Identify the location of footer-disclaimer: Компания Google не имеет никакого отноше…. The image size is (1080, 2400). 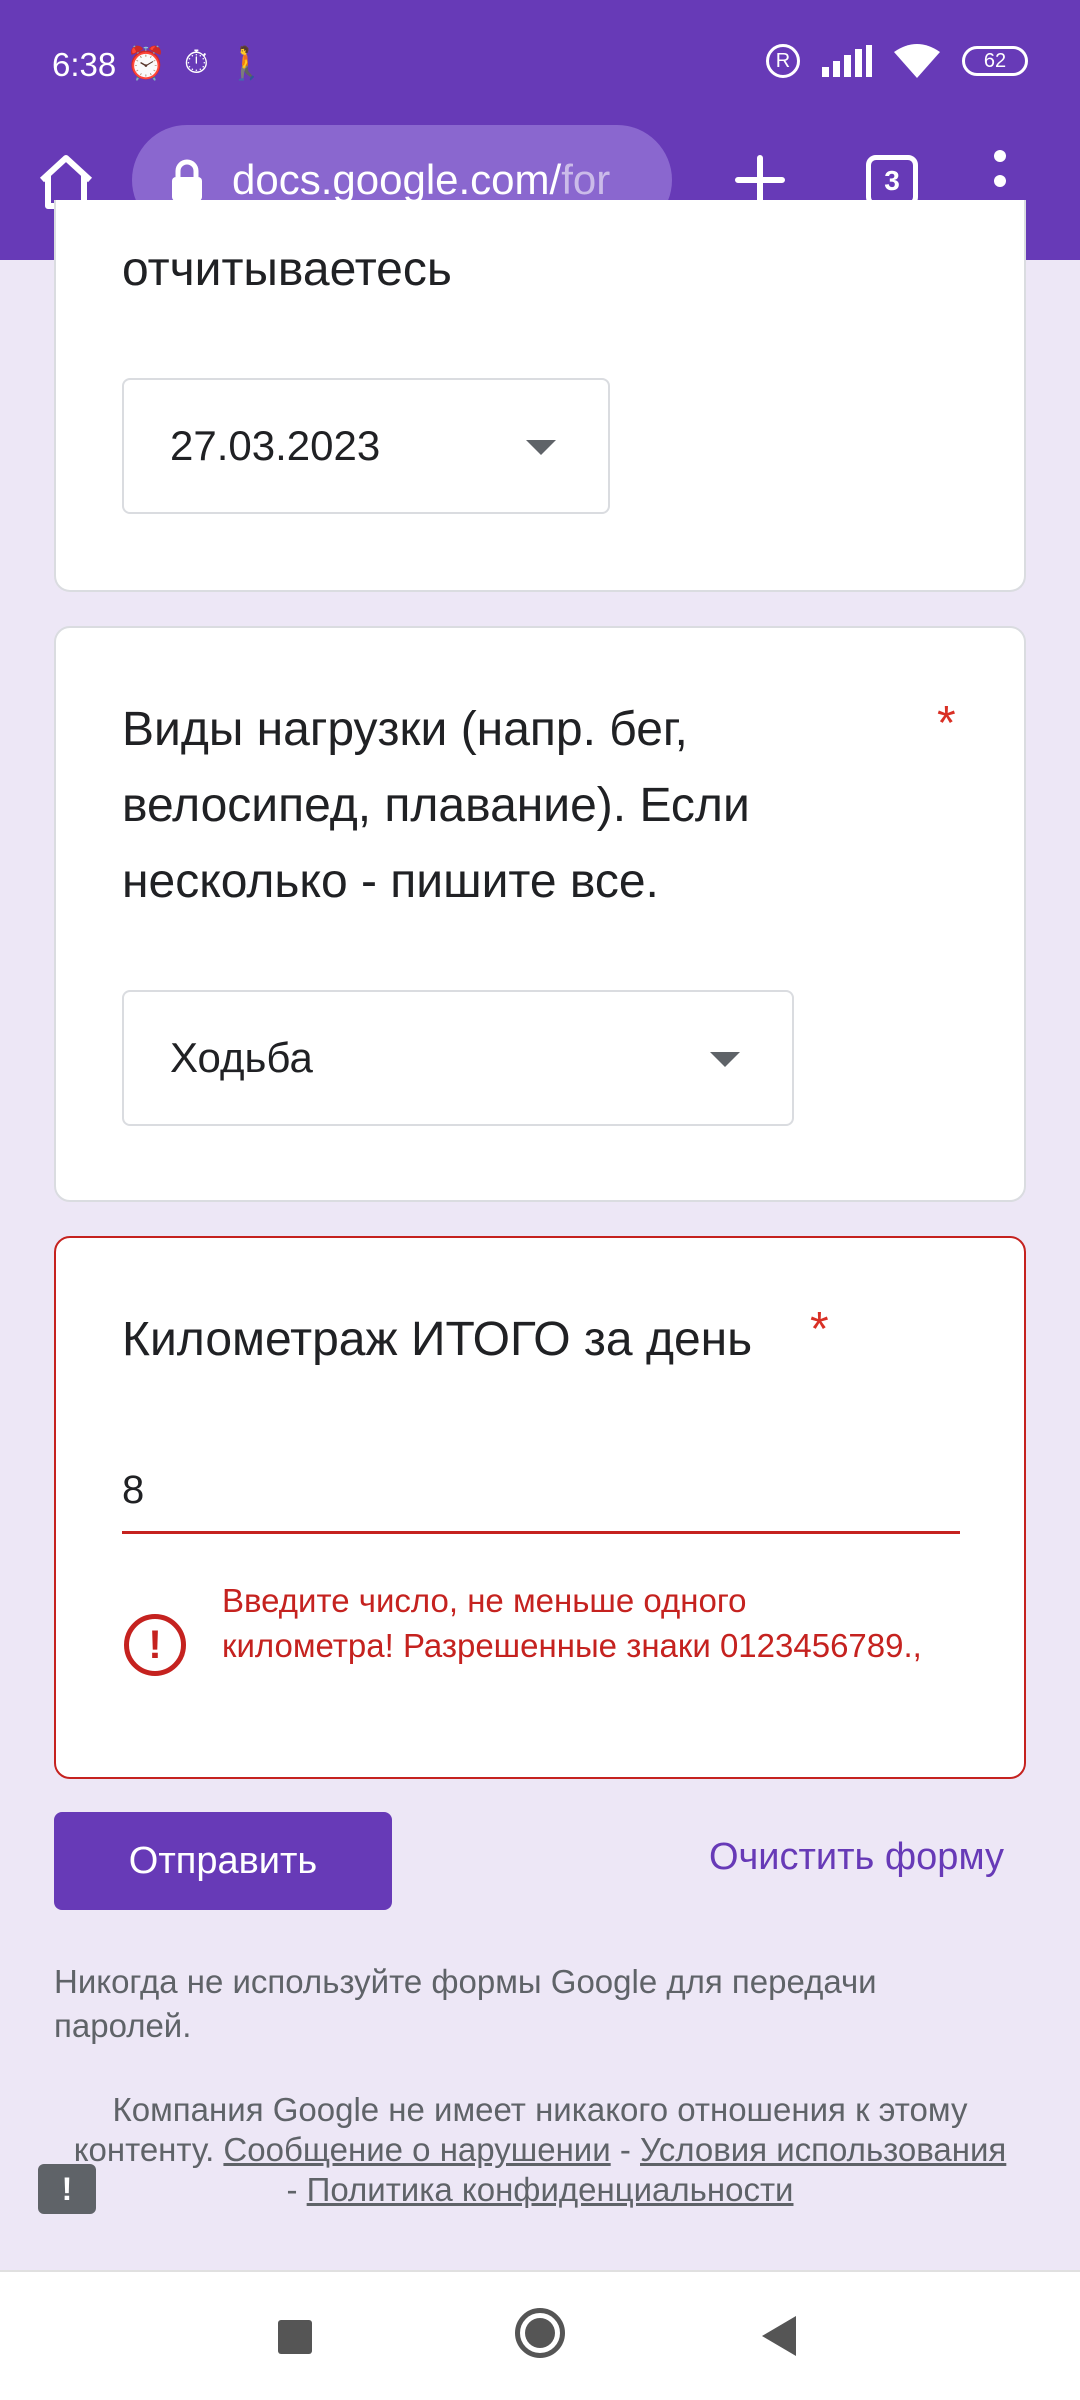
(540, 2149).